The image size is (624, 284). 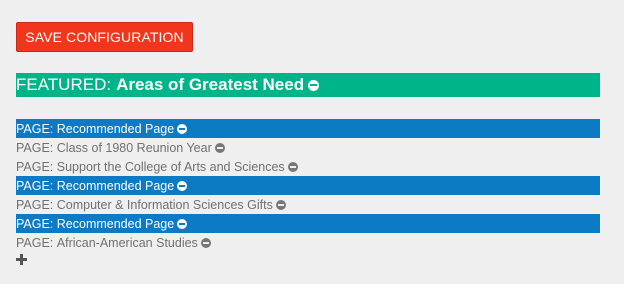 I want to click on plus-icon, so click(x=21, y=259).